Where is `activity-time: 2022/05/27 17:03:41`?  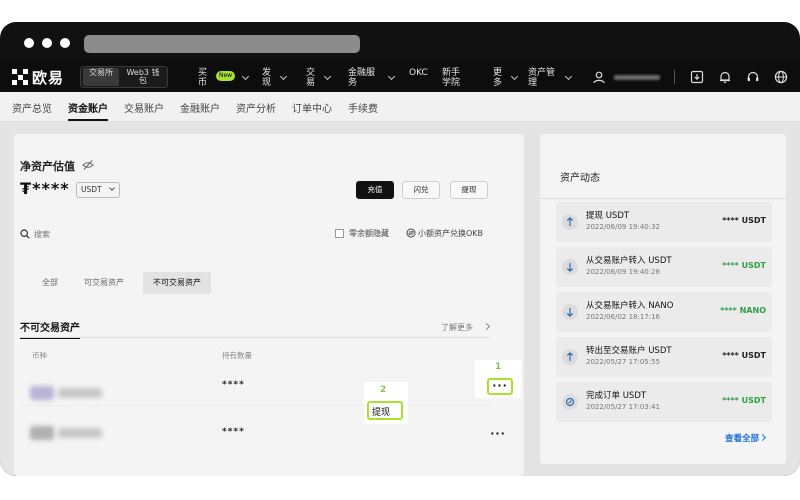
activity-time: 2022/05/27 17:03:41 is located at coordinates (623, 407).